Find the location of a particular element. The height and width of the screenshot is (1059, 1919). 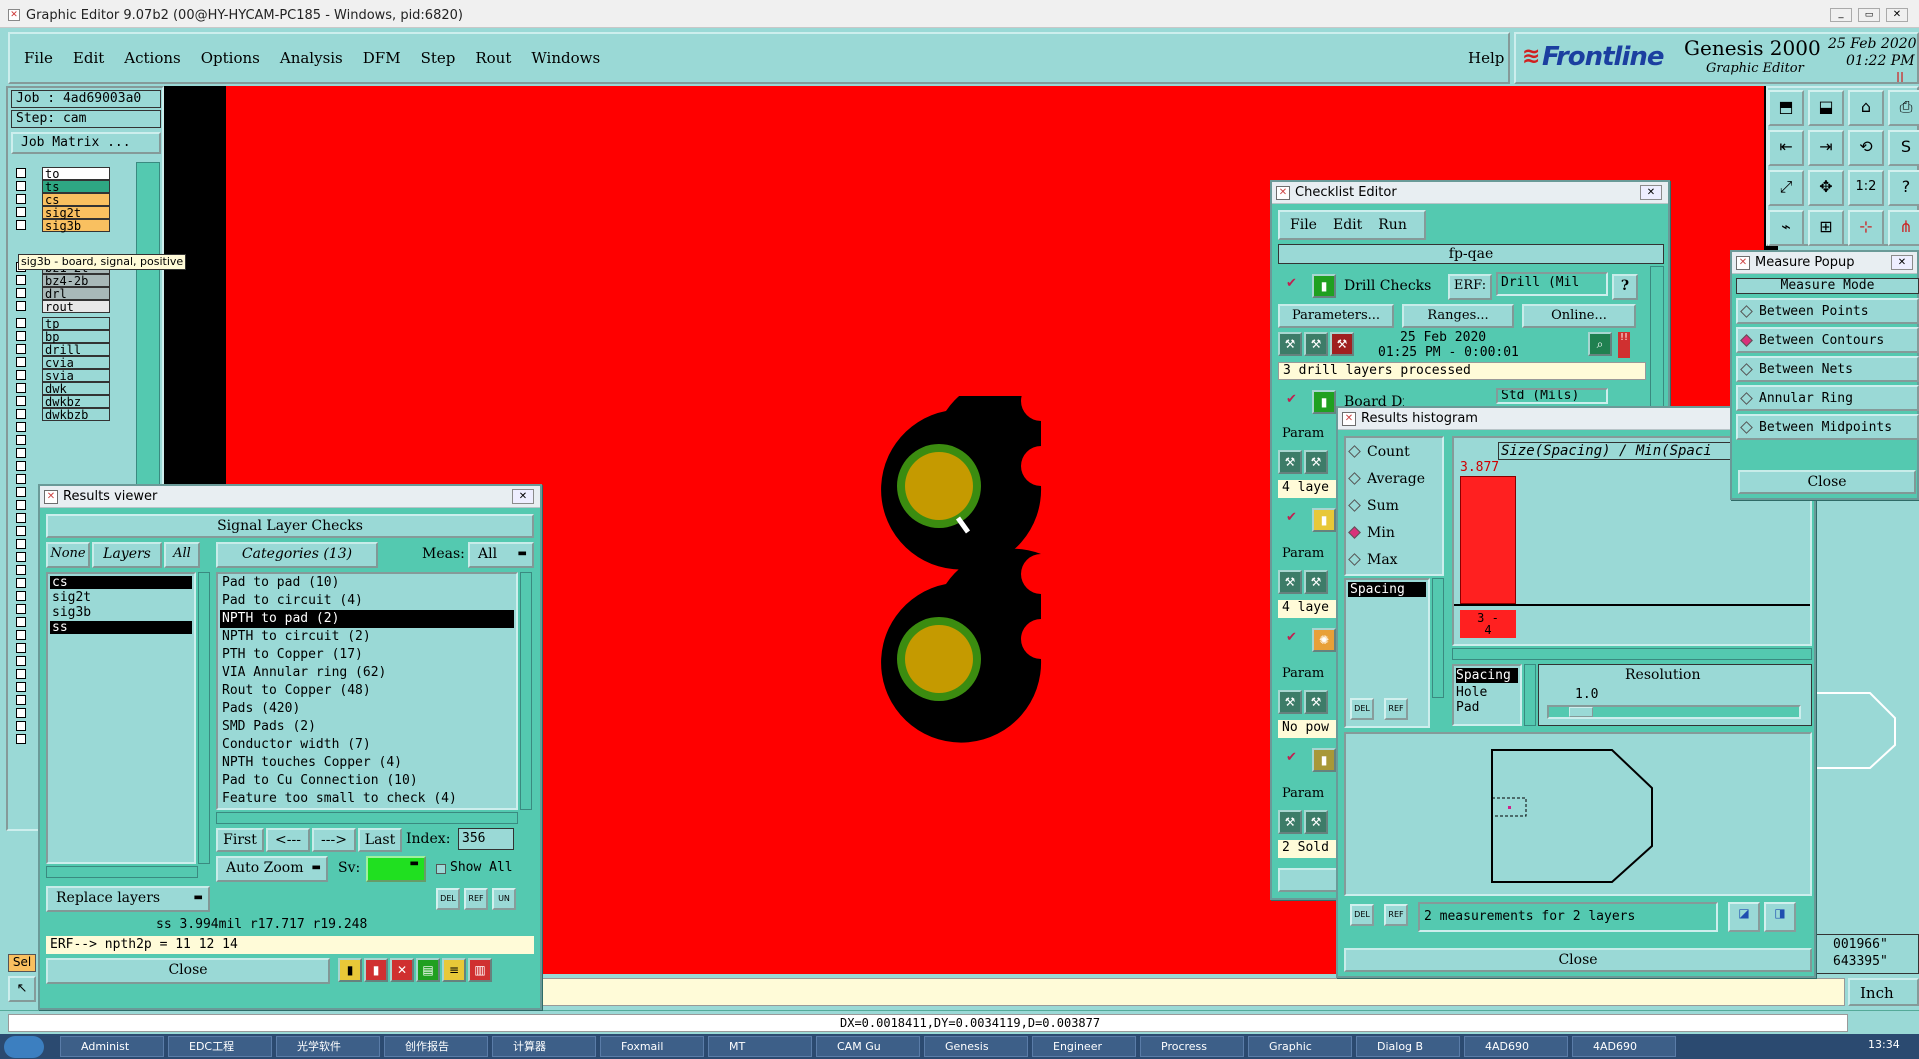

measure-mode-option: Between Contours is located at coordinates (1827, 340).